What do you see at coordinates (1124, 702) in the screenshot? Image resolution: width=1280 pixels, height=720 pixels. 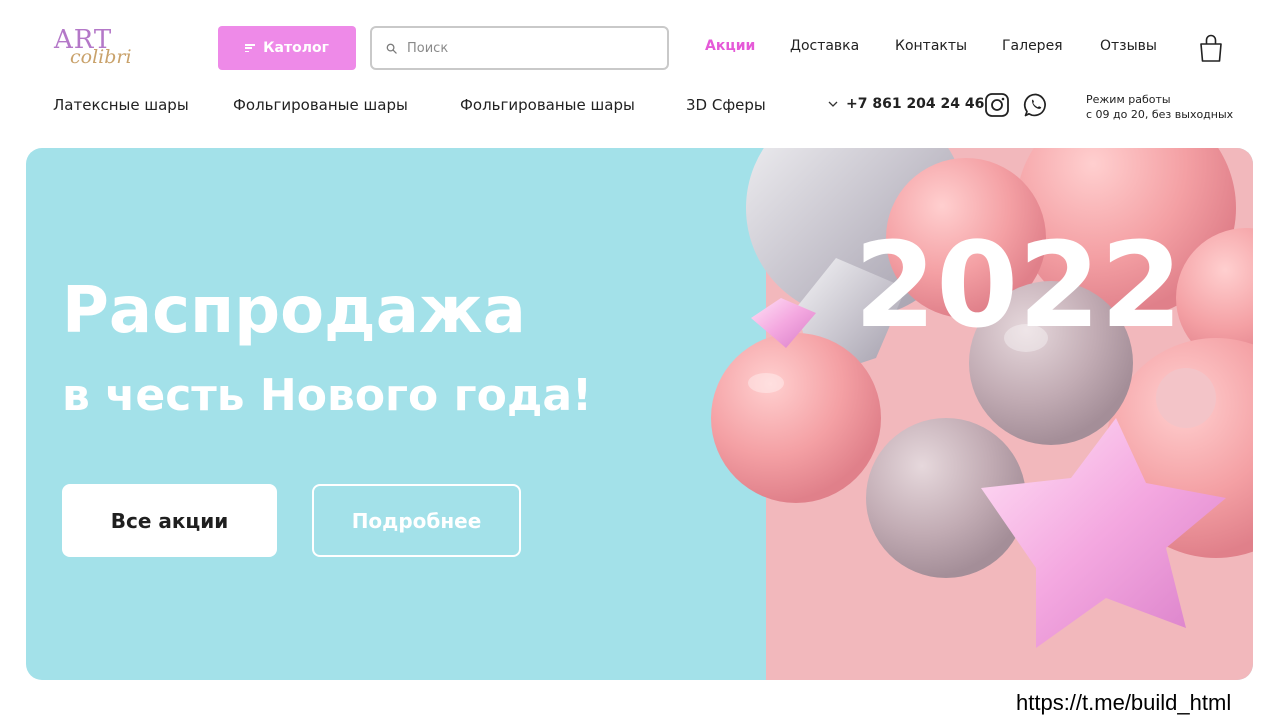 I see `watermark-link: https://t.me/build_html` at bounding box center [1124, 702].